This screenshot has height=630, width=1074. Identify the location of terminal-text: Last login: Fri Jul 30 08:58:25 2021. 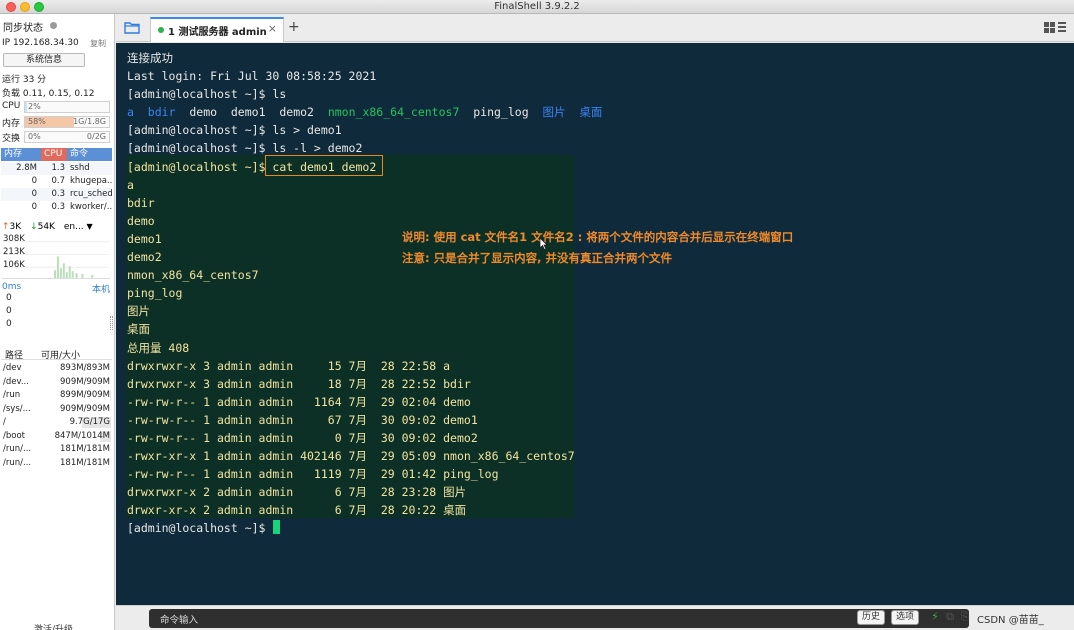
(252, 76).